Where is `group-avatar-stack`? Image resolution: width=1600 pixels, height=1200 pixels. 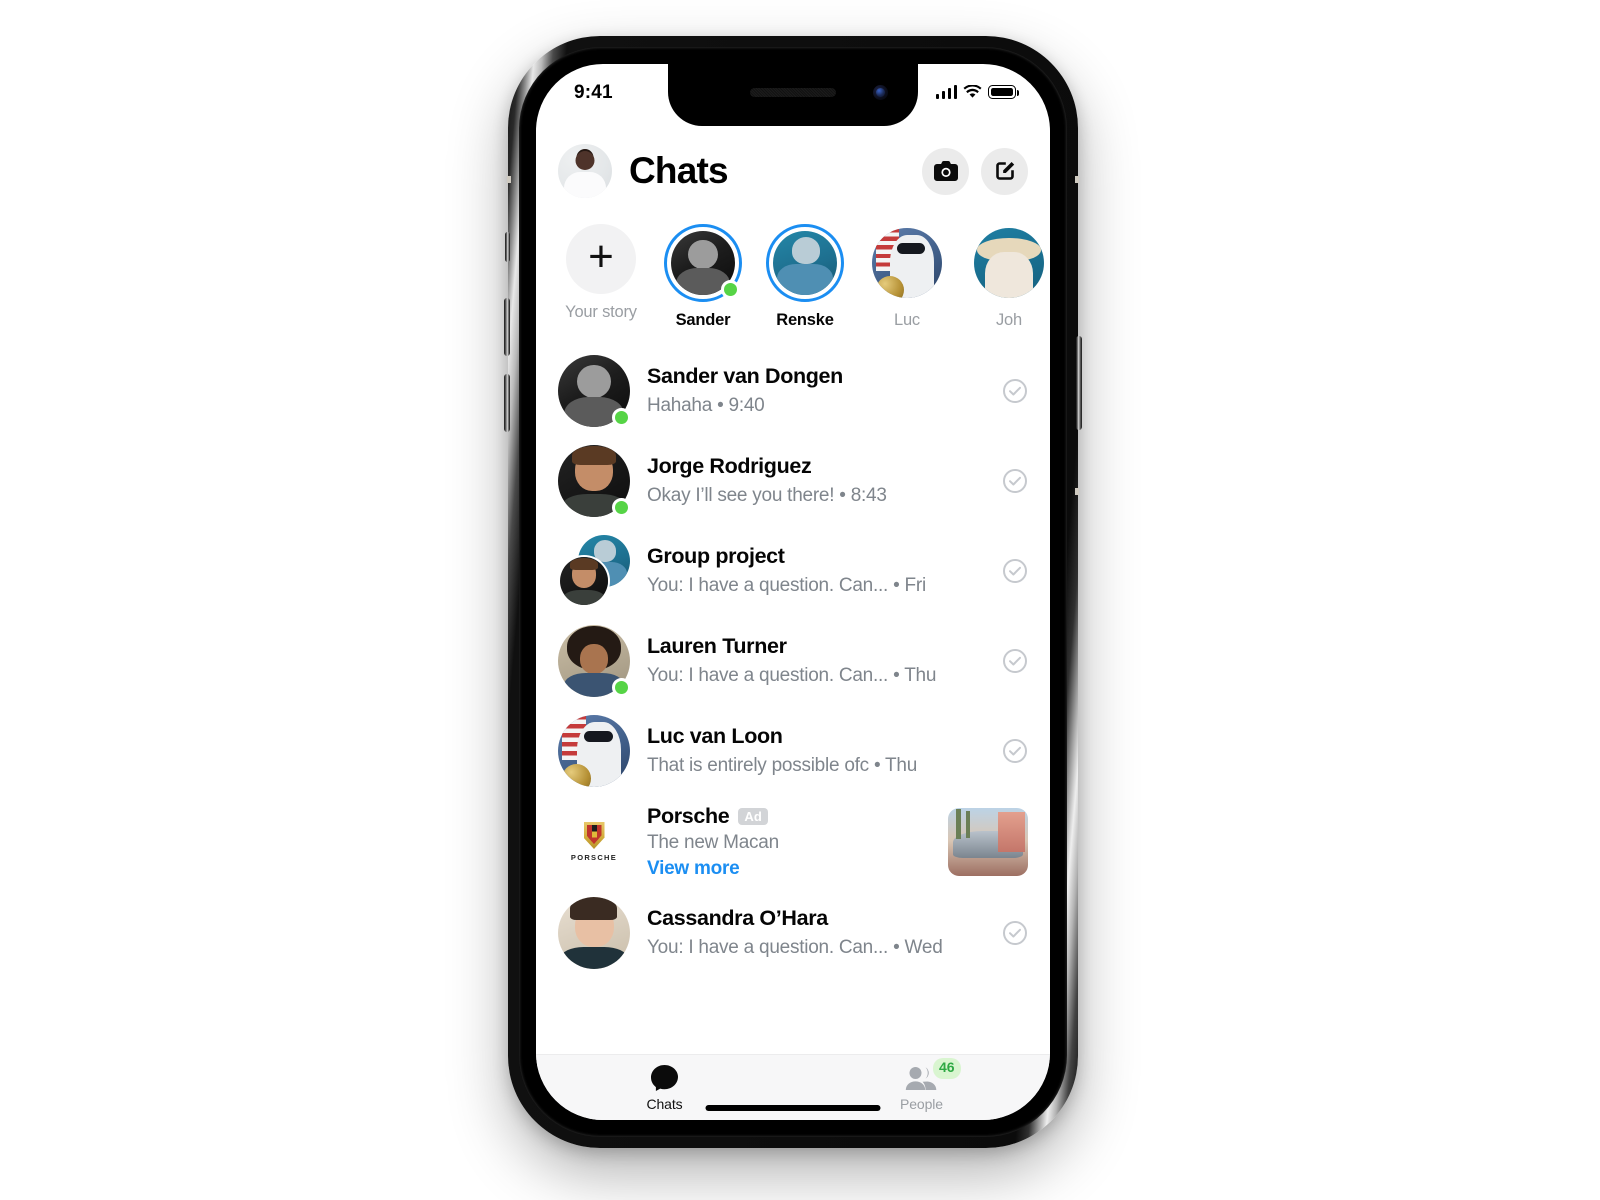 group-avatar-stack is located at coordinates (594, 571).